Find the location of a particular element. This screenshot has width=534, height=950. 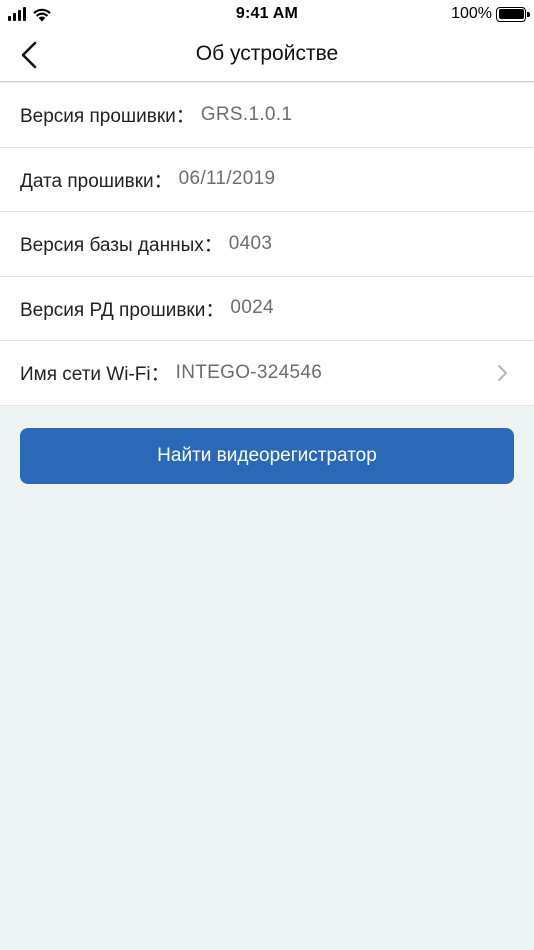

row-label: Дата прошивки： is located at coordinates (96, 181).